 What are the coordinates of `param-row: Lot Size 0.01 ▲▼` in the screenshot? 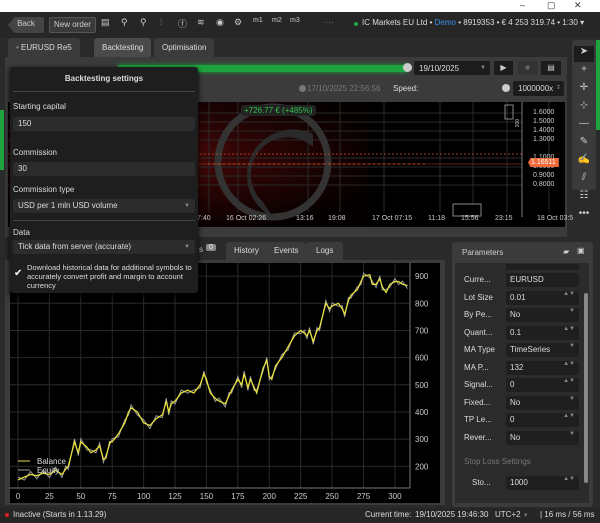 It's located at (521, 297).